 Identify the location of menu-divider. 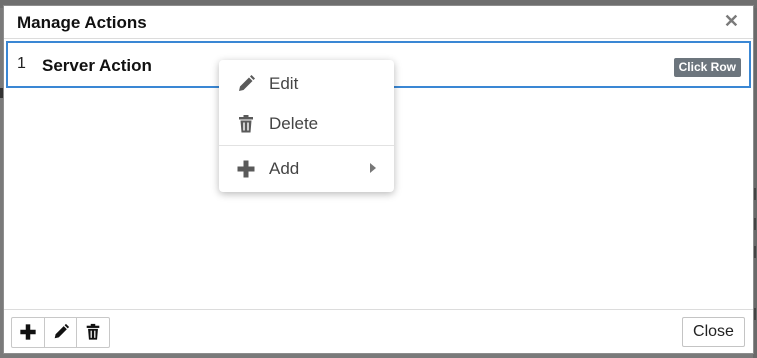
(306, 145).